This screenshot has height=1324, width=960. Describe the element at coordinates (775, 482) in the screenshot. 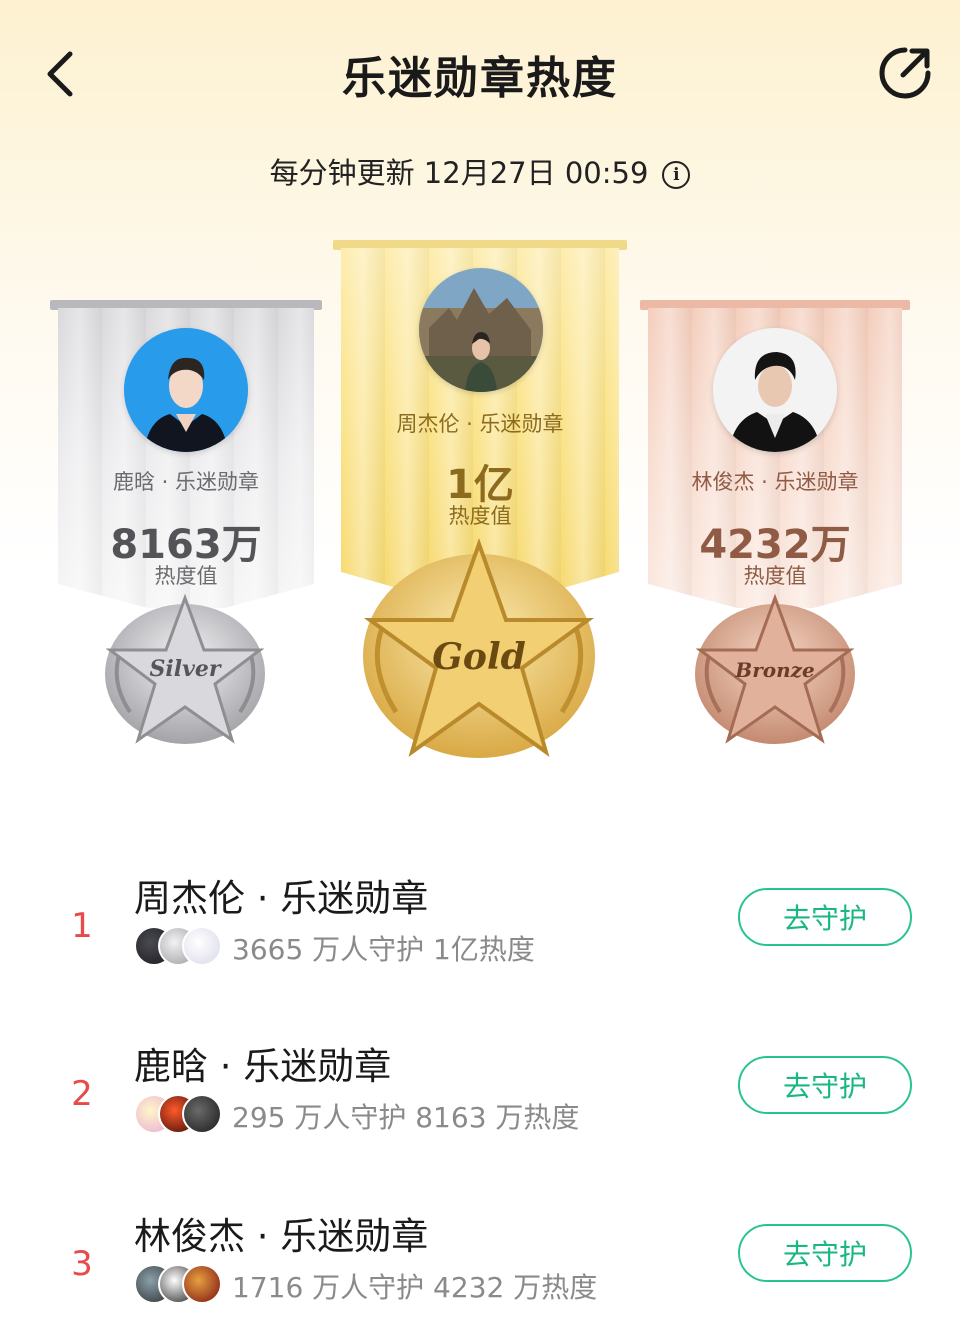

I see `podium-name: 林俊杰 · 乐迷勋章` at that location.